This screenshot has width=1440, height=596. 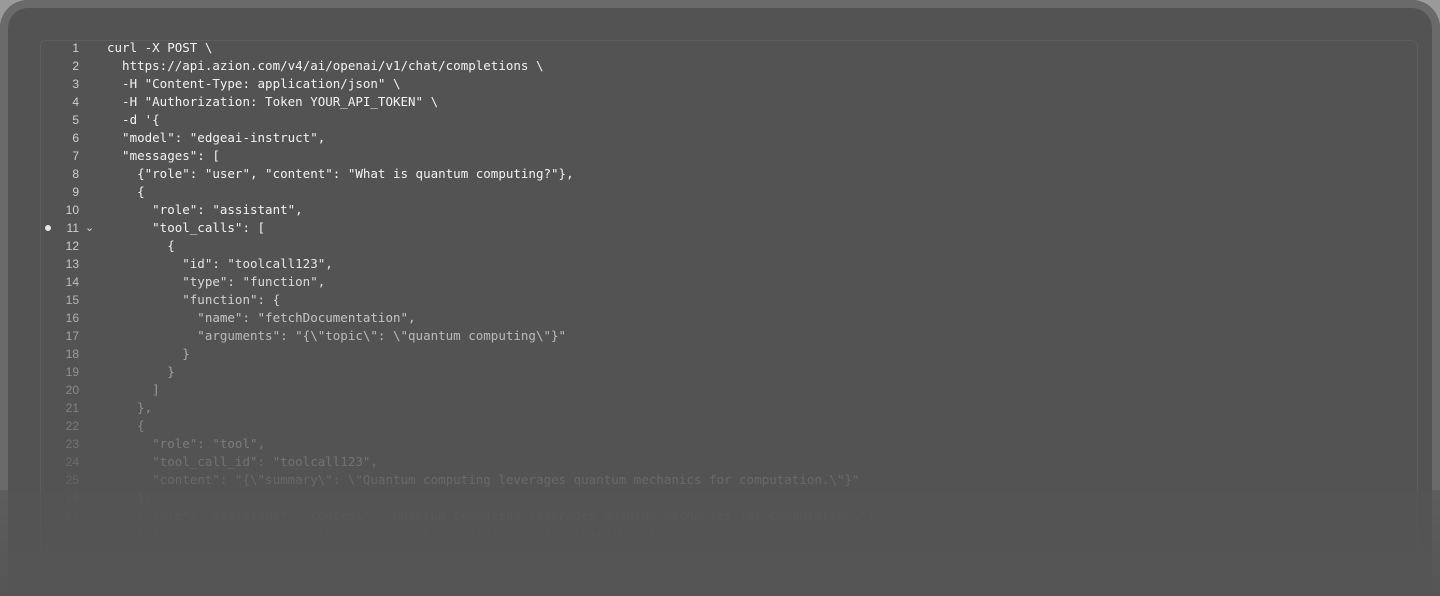 What do you see at coordinates (729, 408) in the screenshot?
I see `code-line: 21 },` at bounding box center [729, 408].